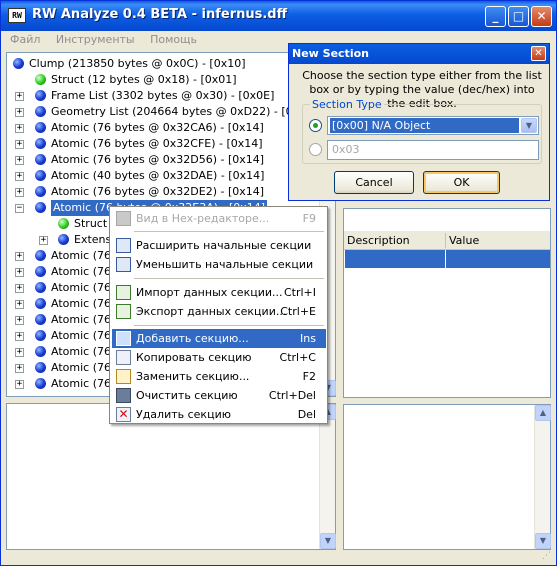 The image size is (557, 566). Describe the element at coordinates (219, 245) in the screenshot. I see `menu-expand-sections: Расширить начальные секции` at that location.